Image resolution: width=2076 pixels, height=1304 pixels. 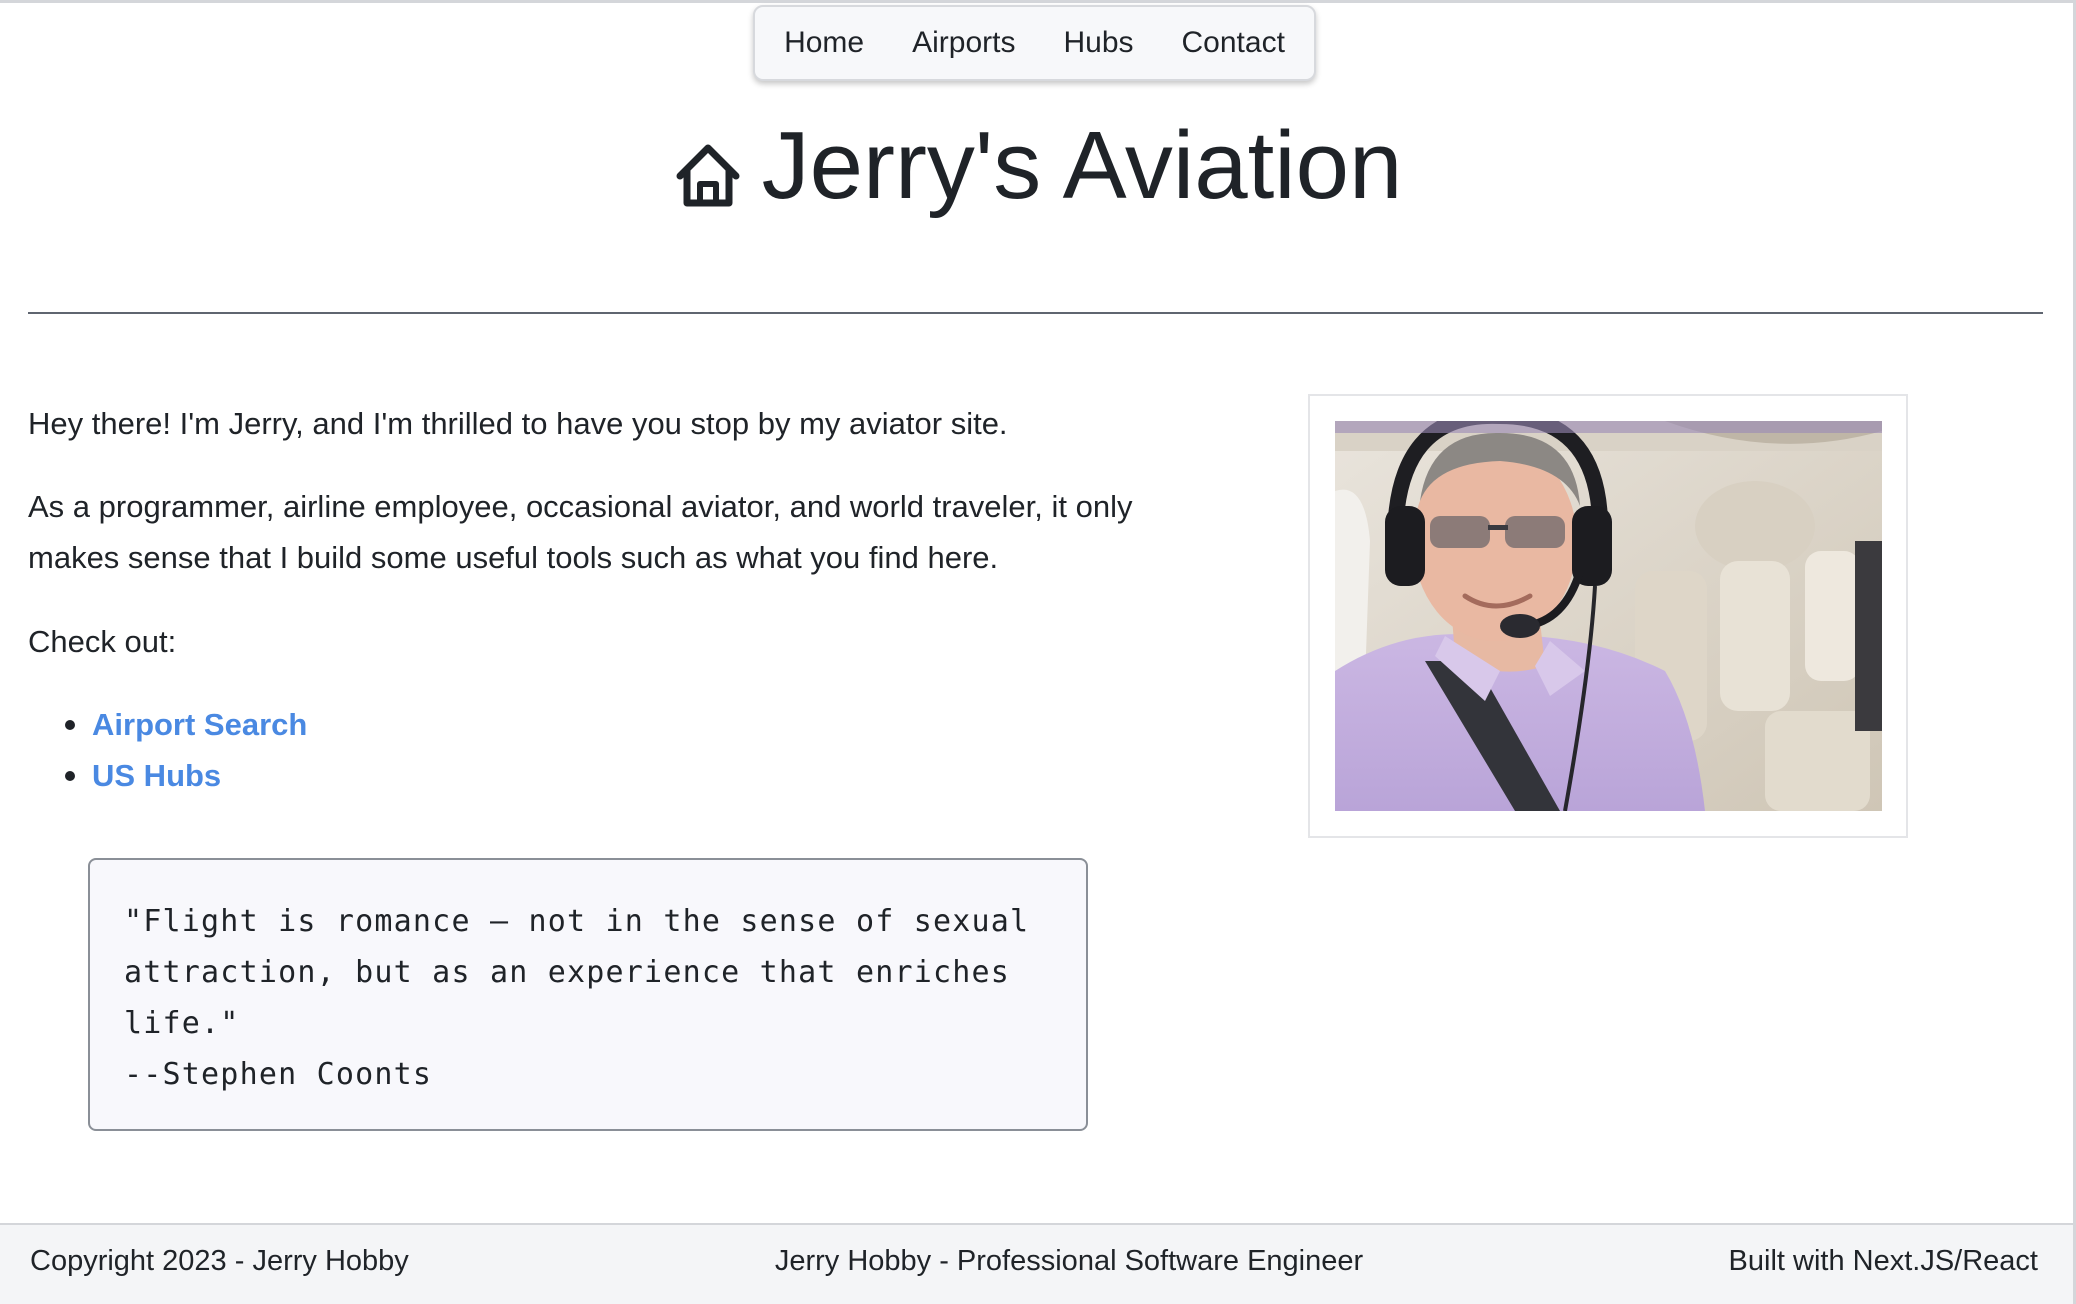 I want to click on nav-contact: Contact, so click(x=1233, y=43).